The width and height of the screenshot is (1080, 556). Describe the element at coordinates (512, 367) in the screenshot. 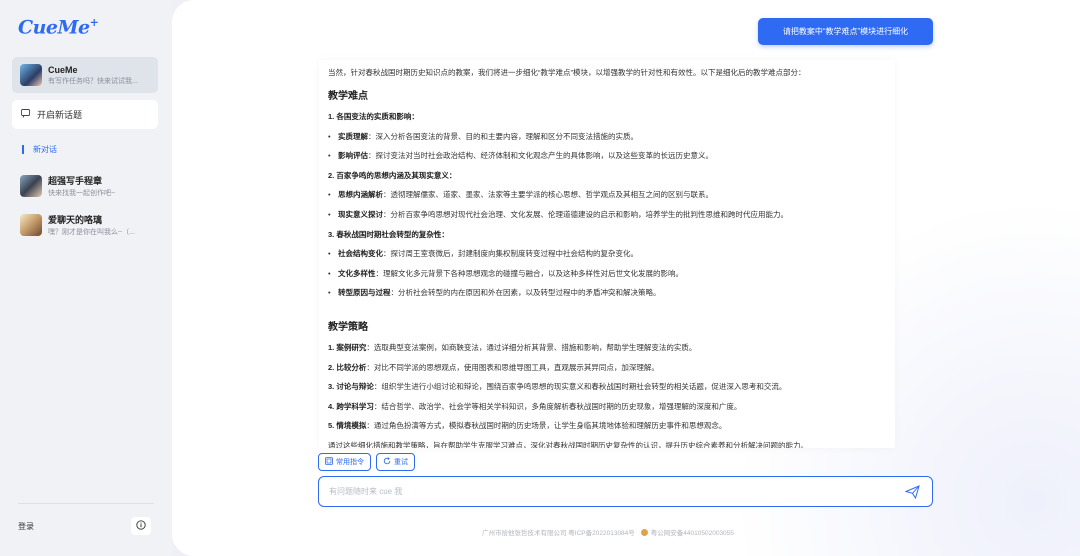

I see `strategy-text: ：对比不同学派的思想观点，使用图表和思维导图工具，直观展示其异同点，加深理解。` at that location.